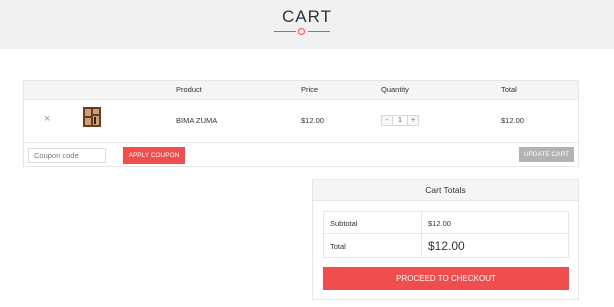  I want to click on title-ornament, so click(302, 32).